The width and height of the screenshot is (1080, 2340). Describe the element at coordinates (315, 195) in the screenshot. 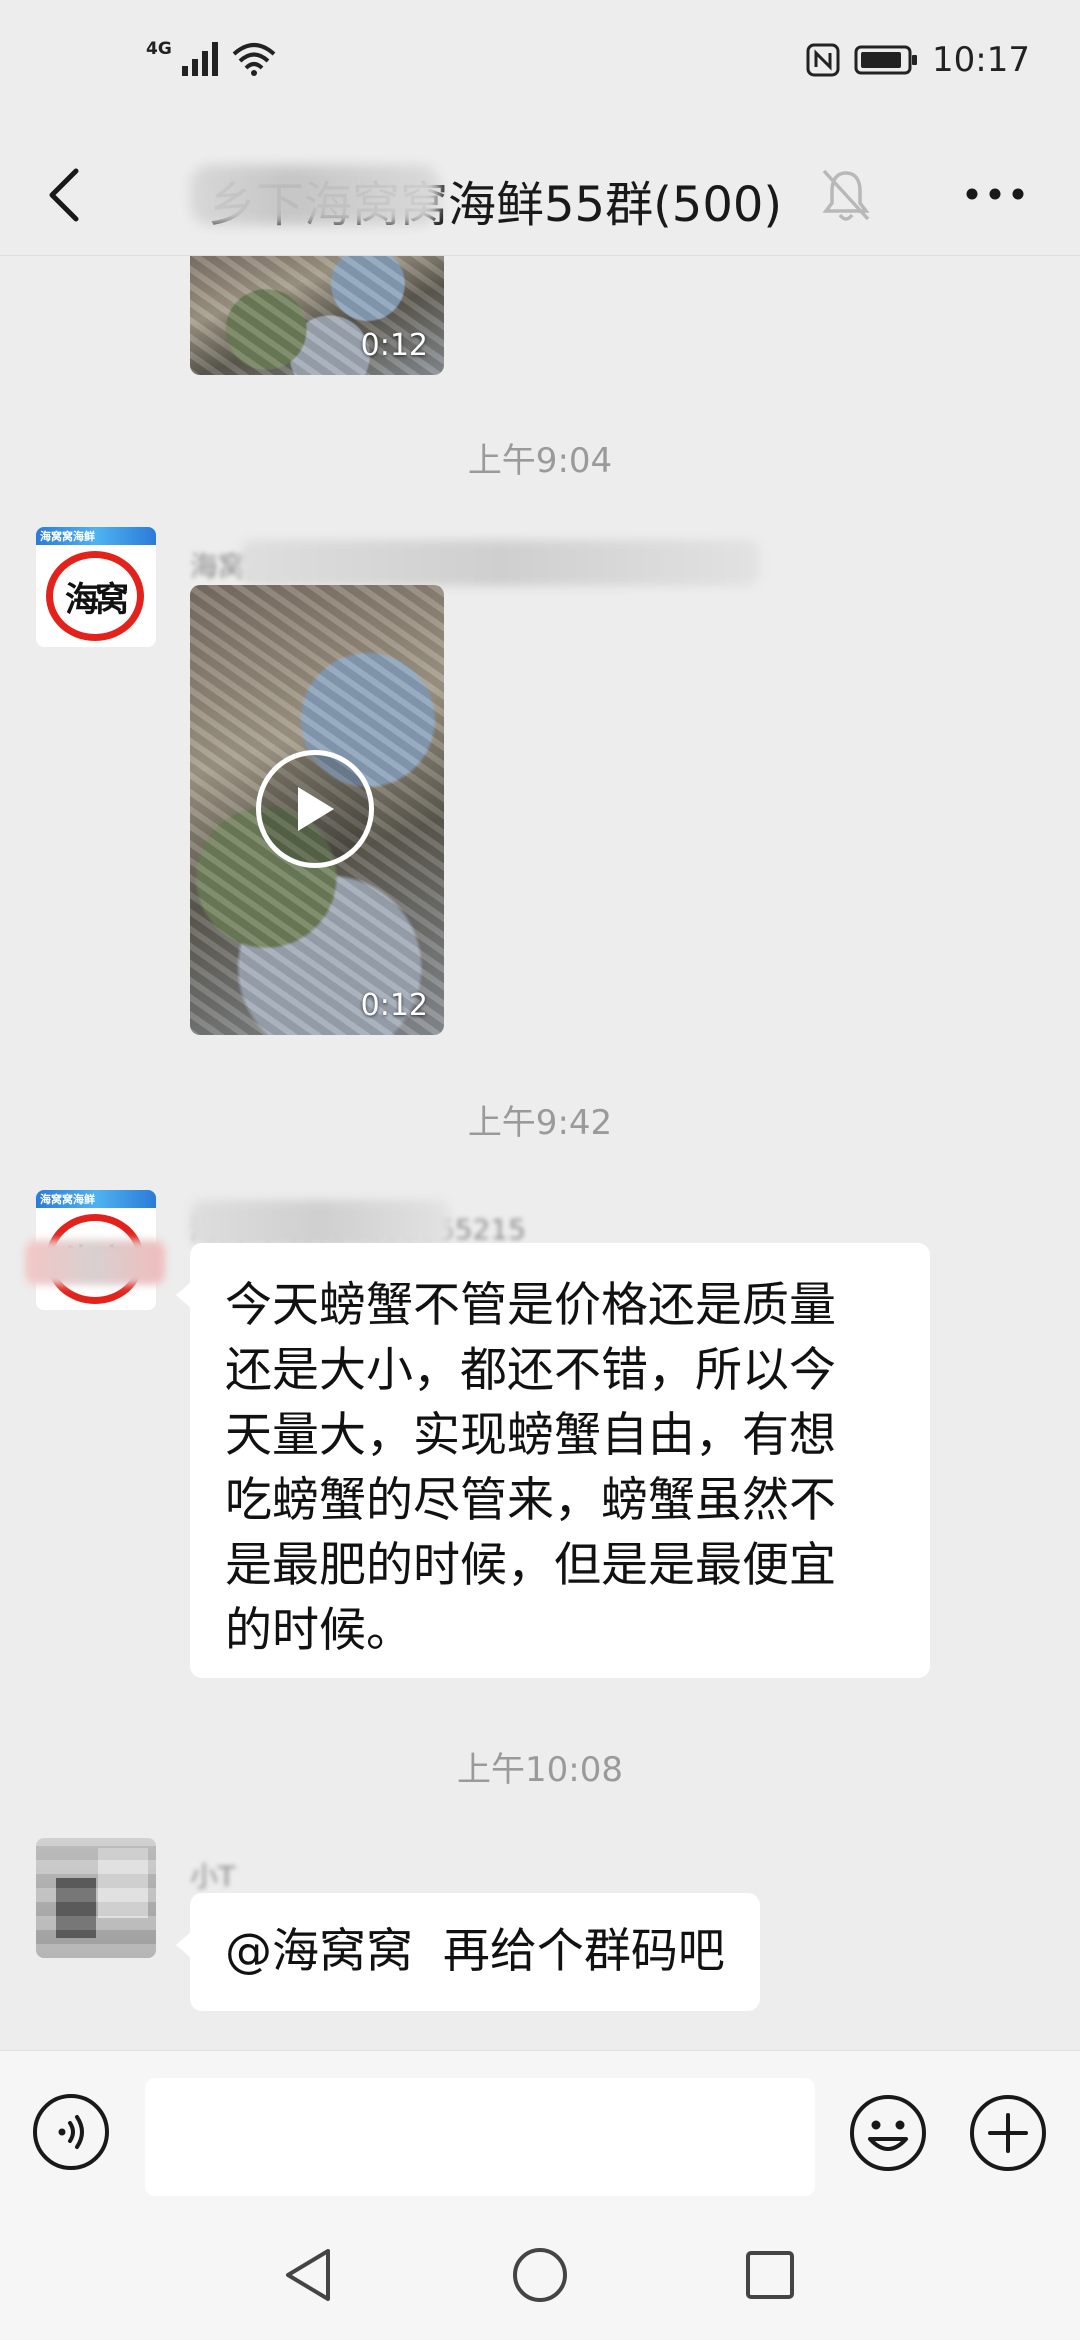

I see `title-redaction` at that location.